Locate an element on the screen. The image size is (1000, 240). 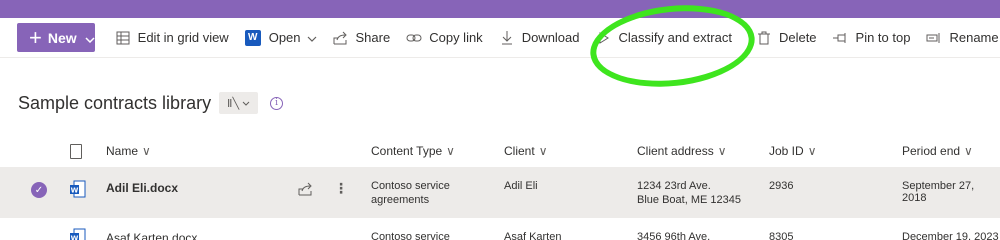
column-header-period-end: Period end ∨ is located at coordinates (937, 151).